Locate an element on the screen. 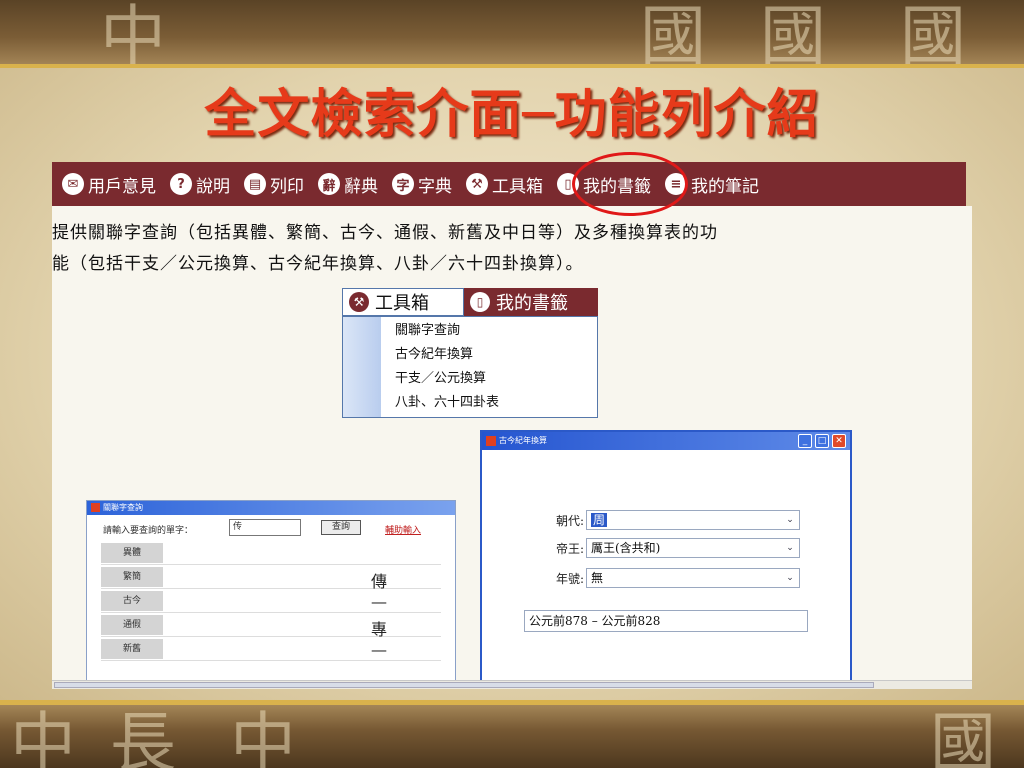 The image size is (1024, 768). band-glyph: 長 is located at coordinates (143, 736).